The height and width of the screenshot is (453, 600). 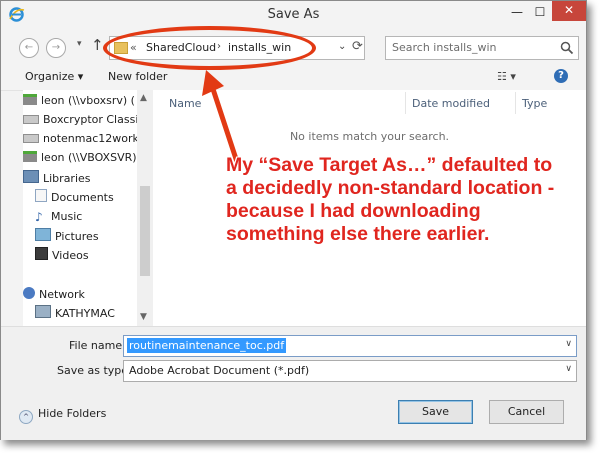 I want to click on music-icon: ♪, so click(x=39, y=217).